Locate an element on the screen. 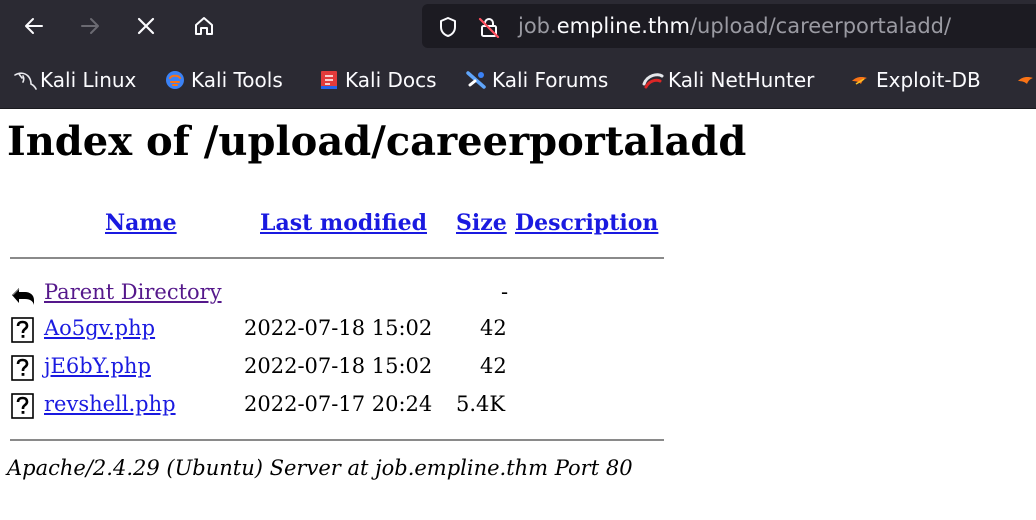  column-header-description: Description is located at coordinates (586, 223).